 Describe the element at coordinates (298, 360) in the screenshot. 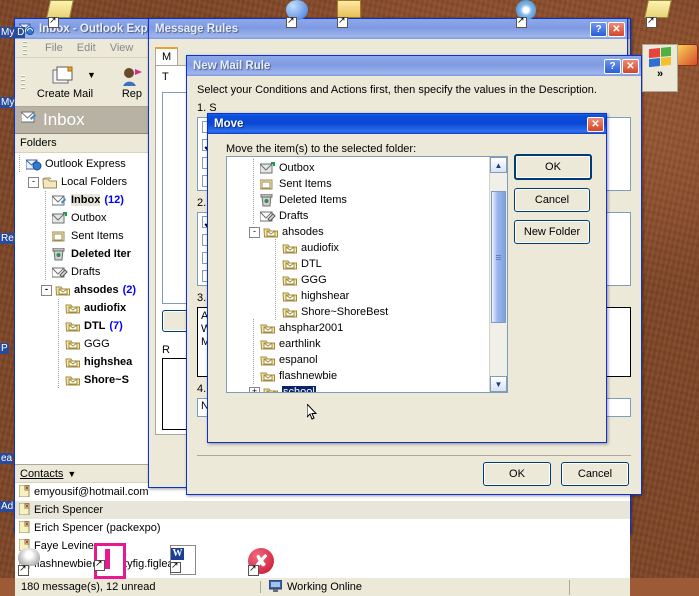

I see `tree-row-label: espanol` at that location.